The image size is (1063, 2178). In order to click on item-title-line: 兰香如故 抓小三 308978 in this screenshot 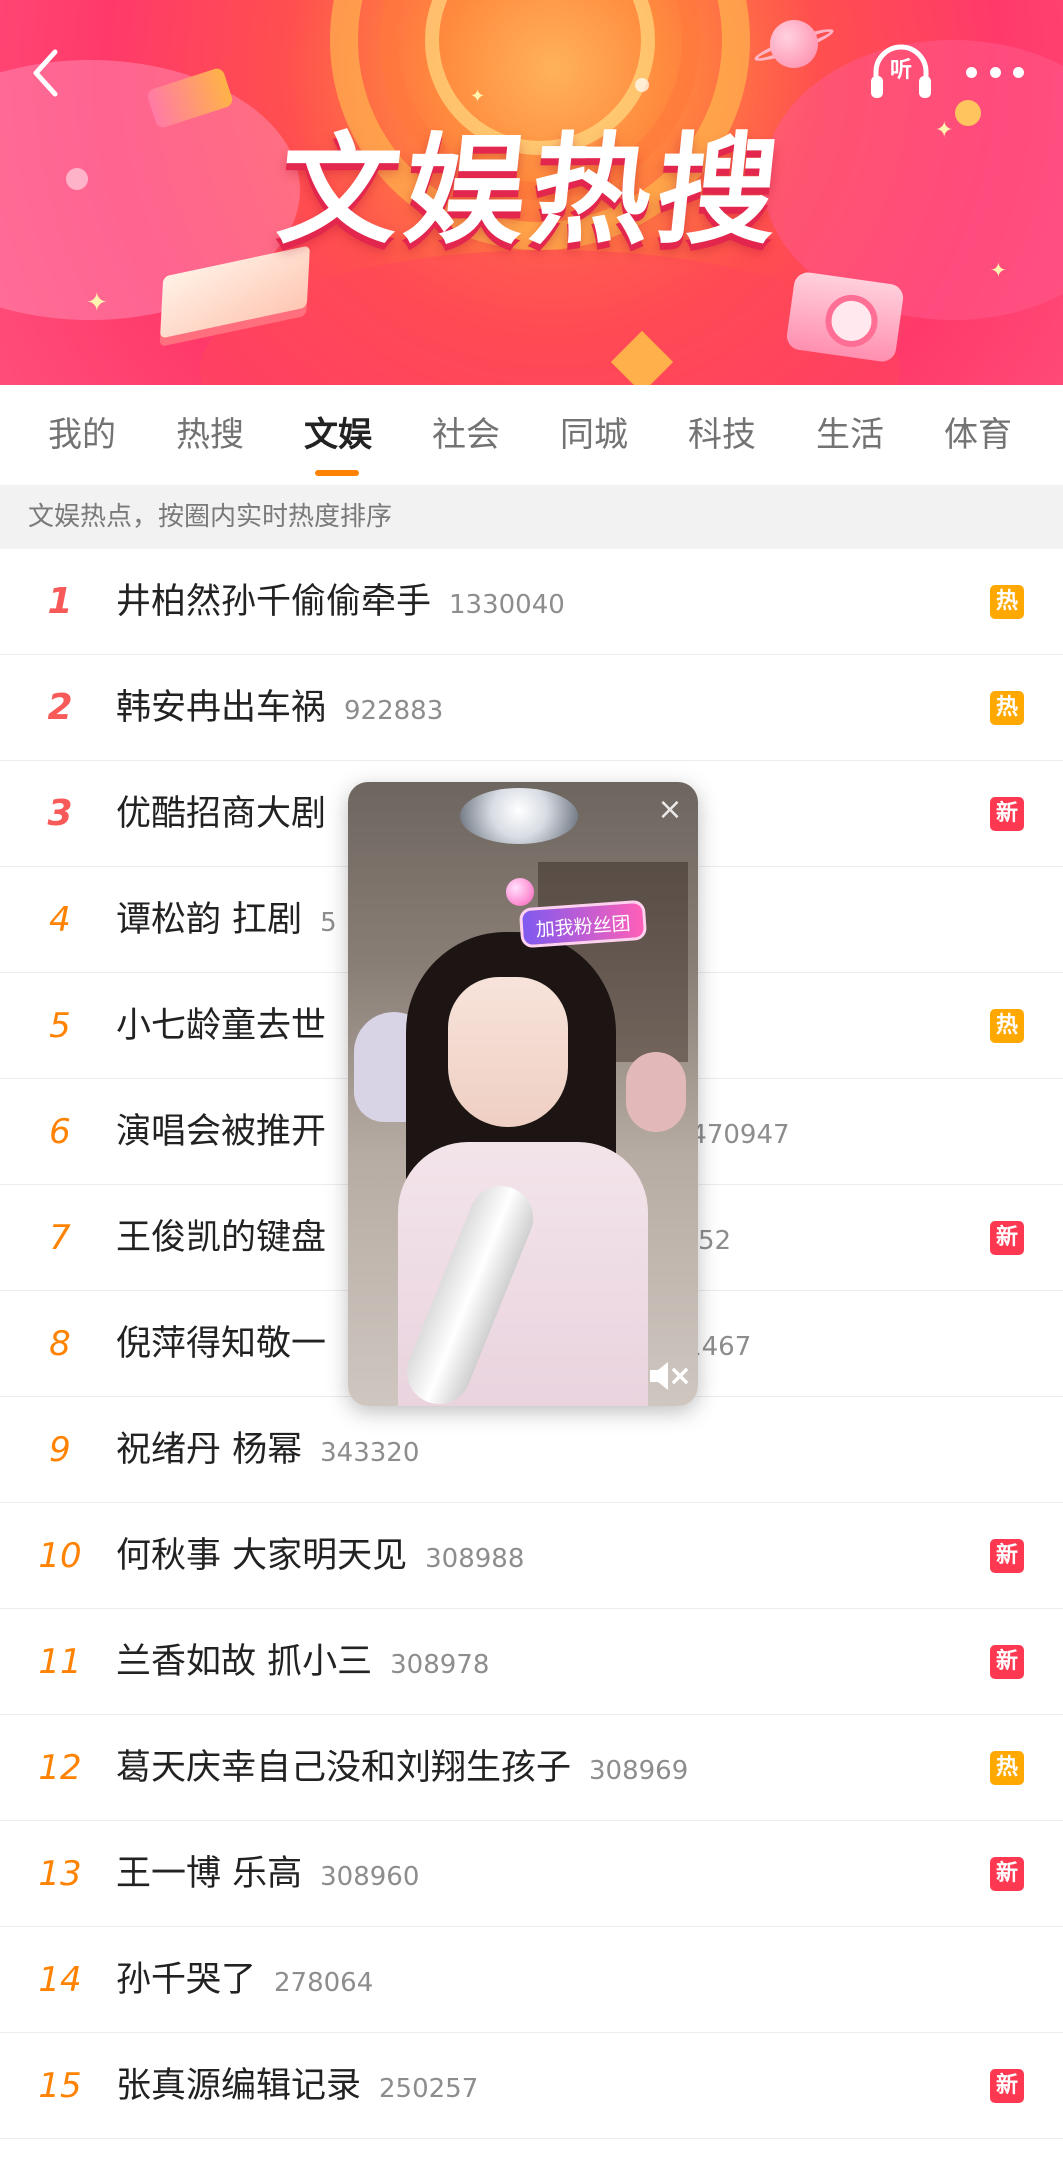, I will do `click(302, 1663)`.